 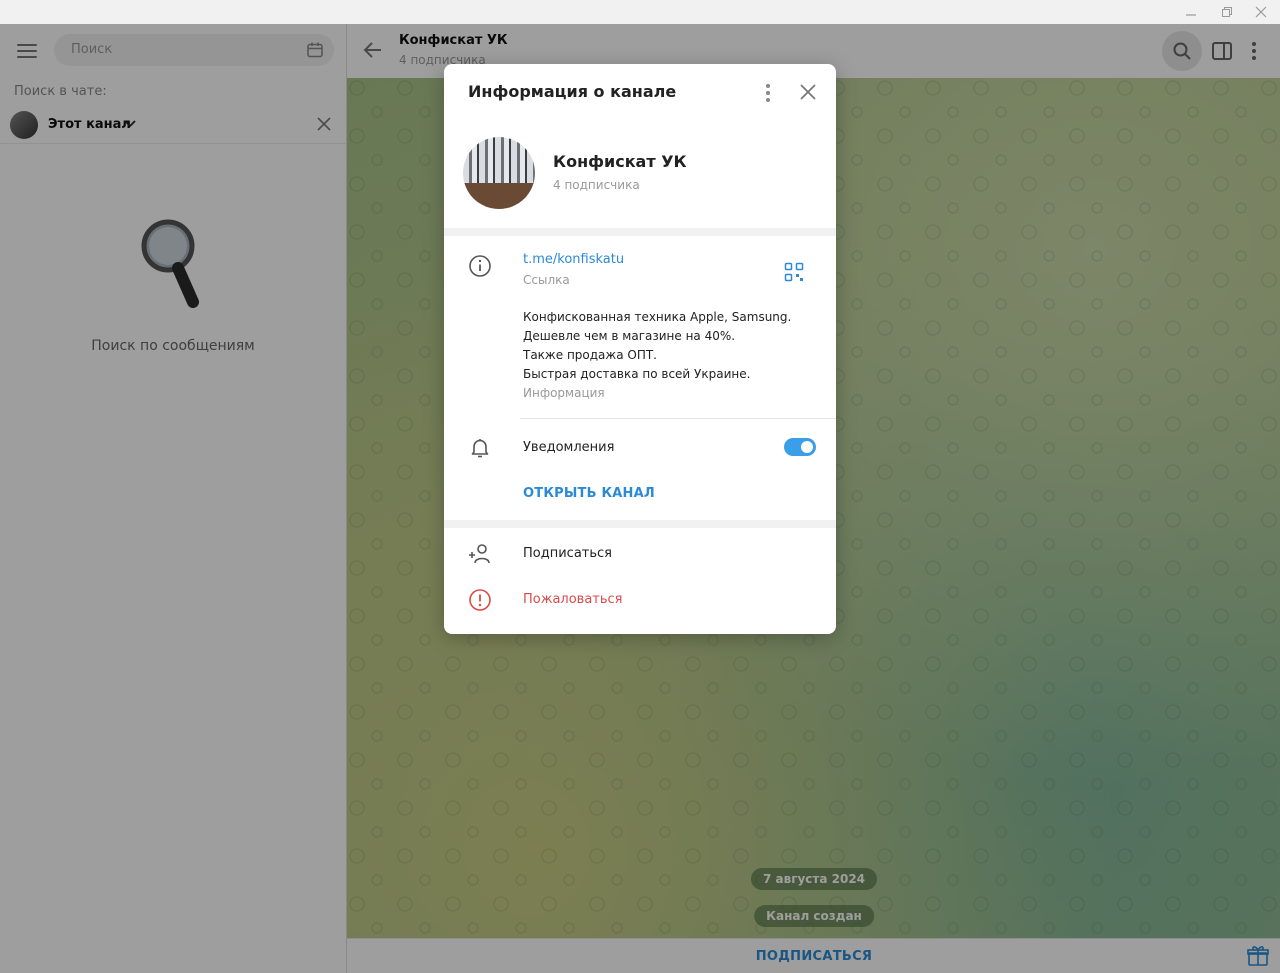 What do you see at coordinates (768, 93) in the screenshot?
I see `more-vertical-icon` at bounding box center [768, 93].